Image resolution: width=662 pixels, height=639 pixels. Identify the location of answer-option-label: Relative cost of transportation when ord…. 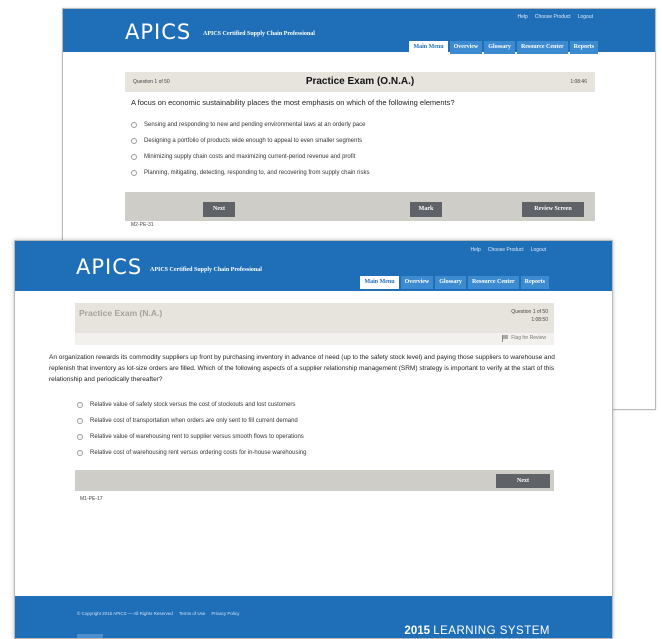
(194, 421).